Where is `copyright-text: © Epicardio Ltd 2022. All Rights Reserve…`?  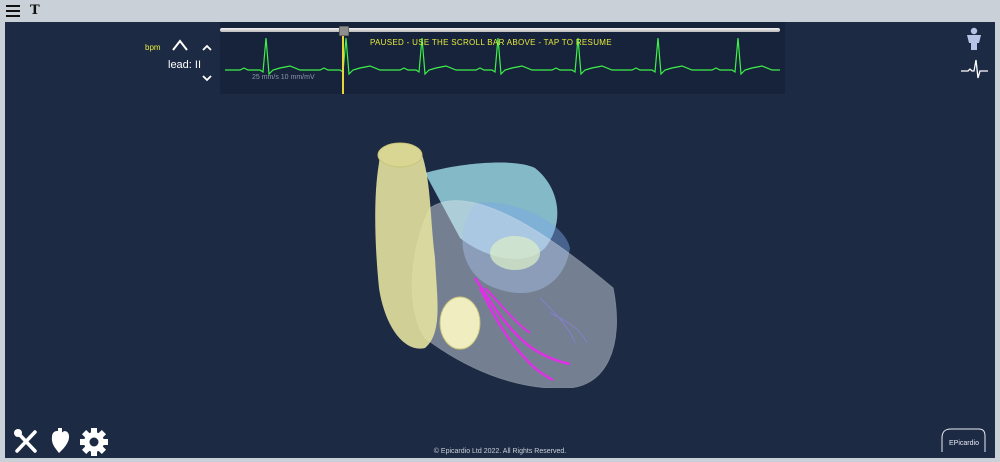
copyright-text: © Epicardio Ltd 2022. All Rights Reserve… is located at coordinates (500, 451).